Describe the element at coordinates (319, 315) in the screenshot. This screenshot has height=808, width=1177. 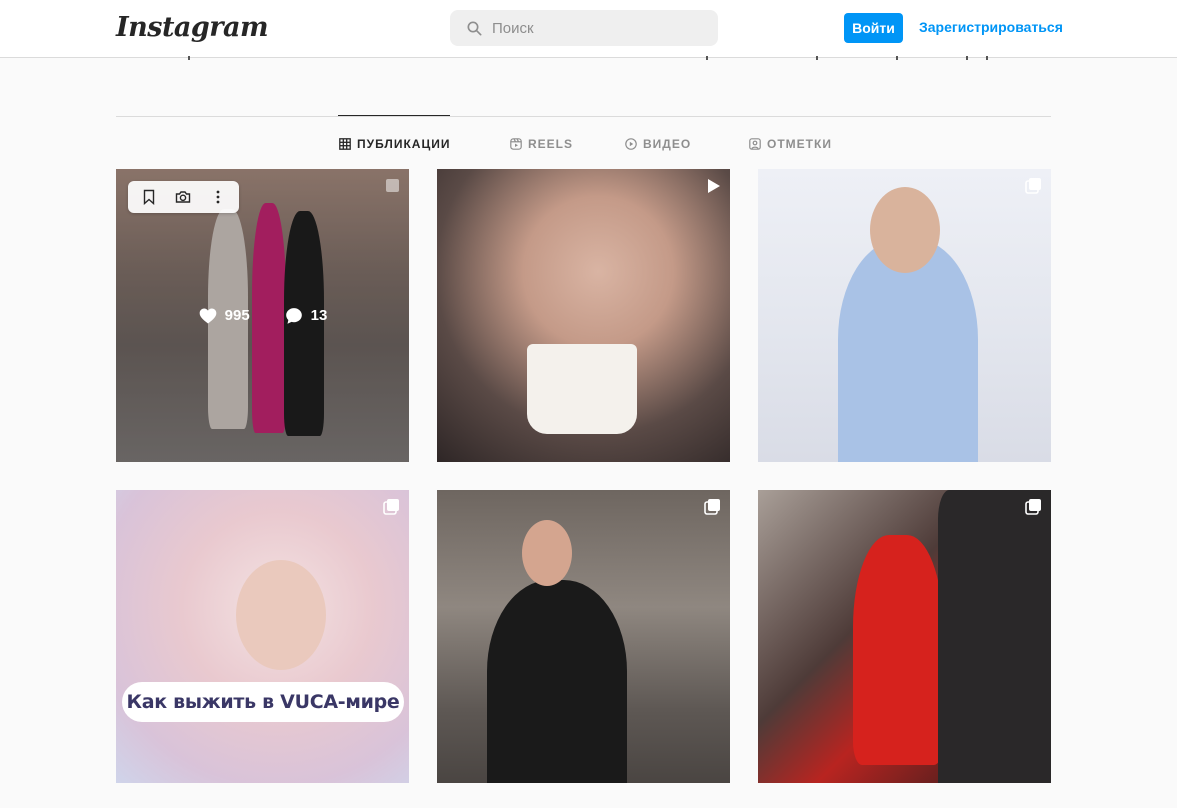
I see `comments-count: 13` at that location.